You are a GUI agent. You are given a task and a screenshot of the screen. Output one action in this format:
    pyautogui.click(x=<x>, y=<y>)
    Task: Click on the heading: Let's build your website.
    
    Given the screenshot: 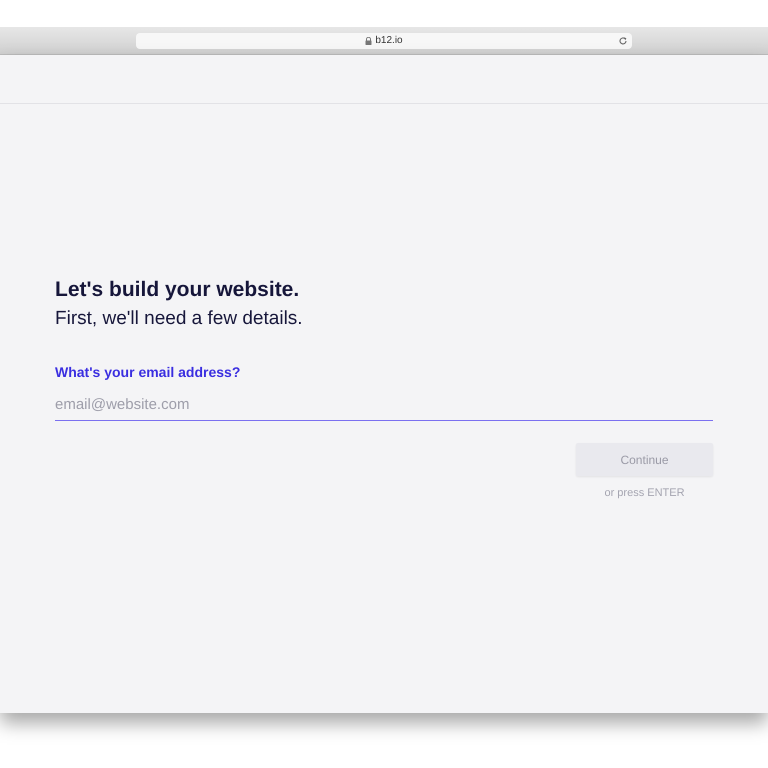 What is the action you would take?
    pyautogui.click(x=177, y=290)
    